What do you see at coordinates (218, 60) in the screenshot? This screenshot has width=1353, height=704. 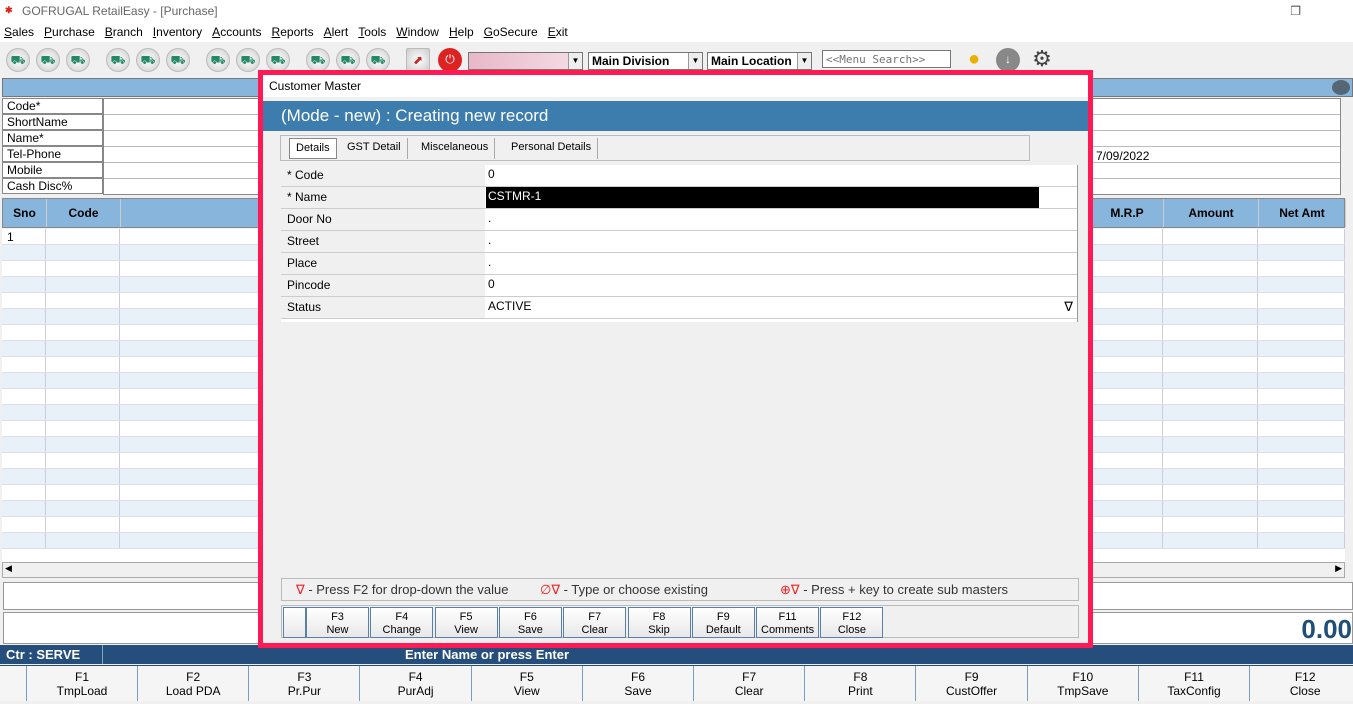 I see `toolbar-cart-icon-6: ⛟` at bounding box center [218, 60].